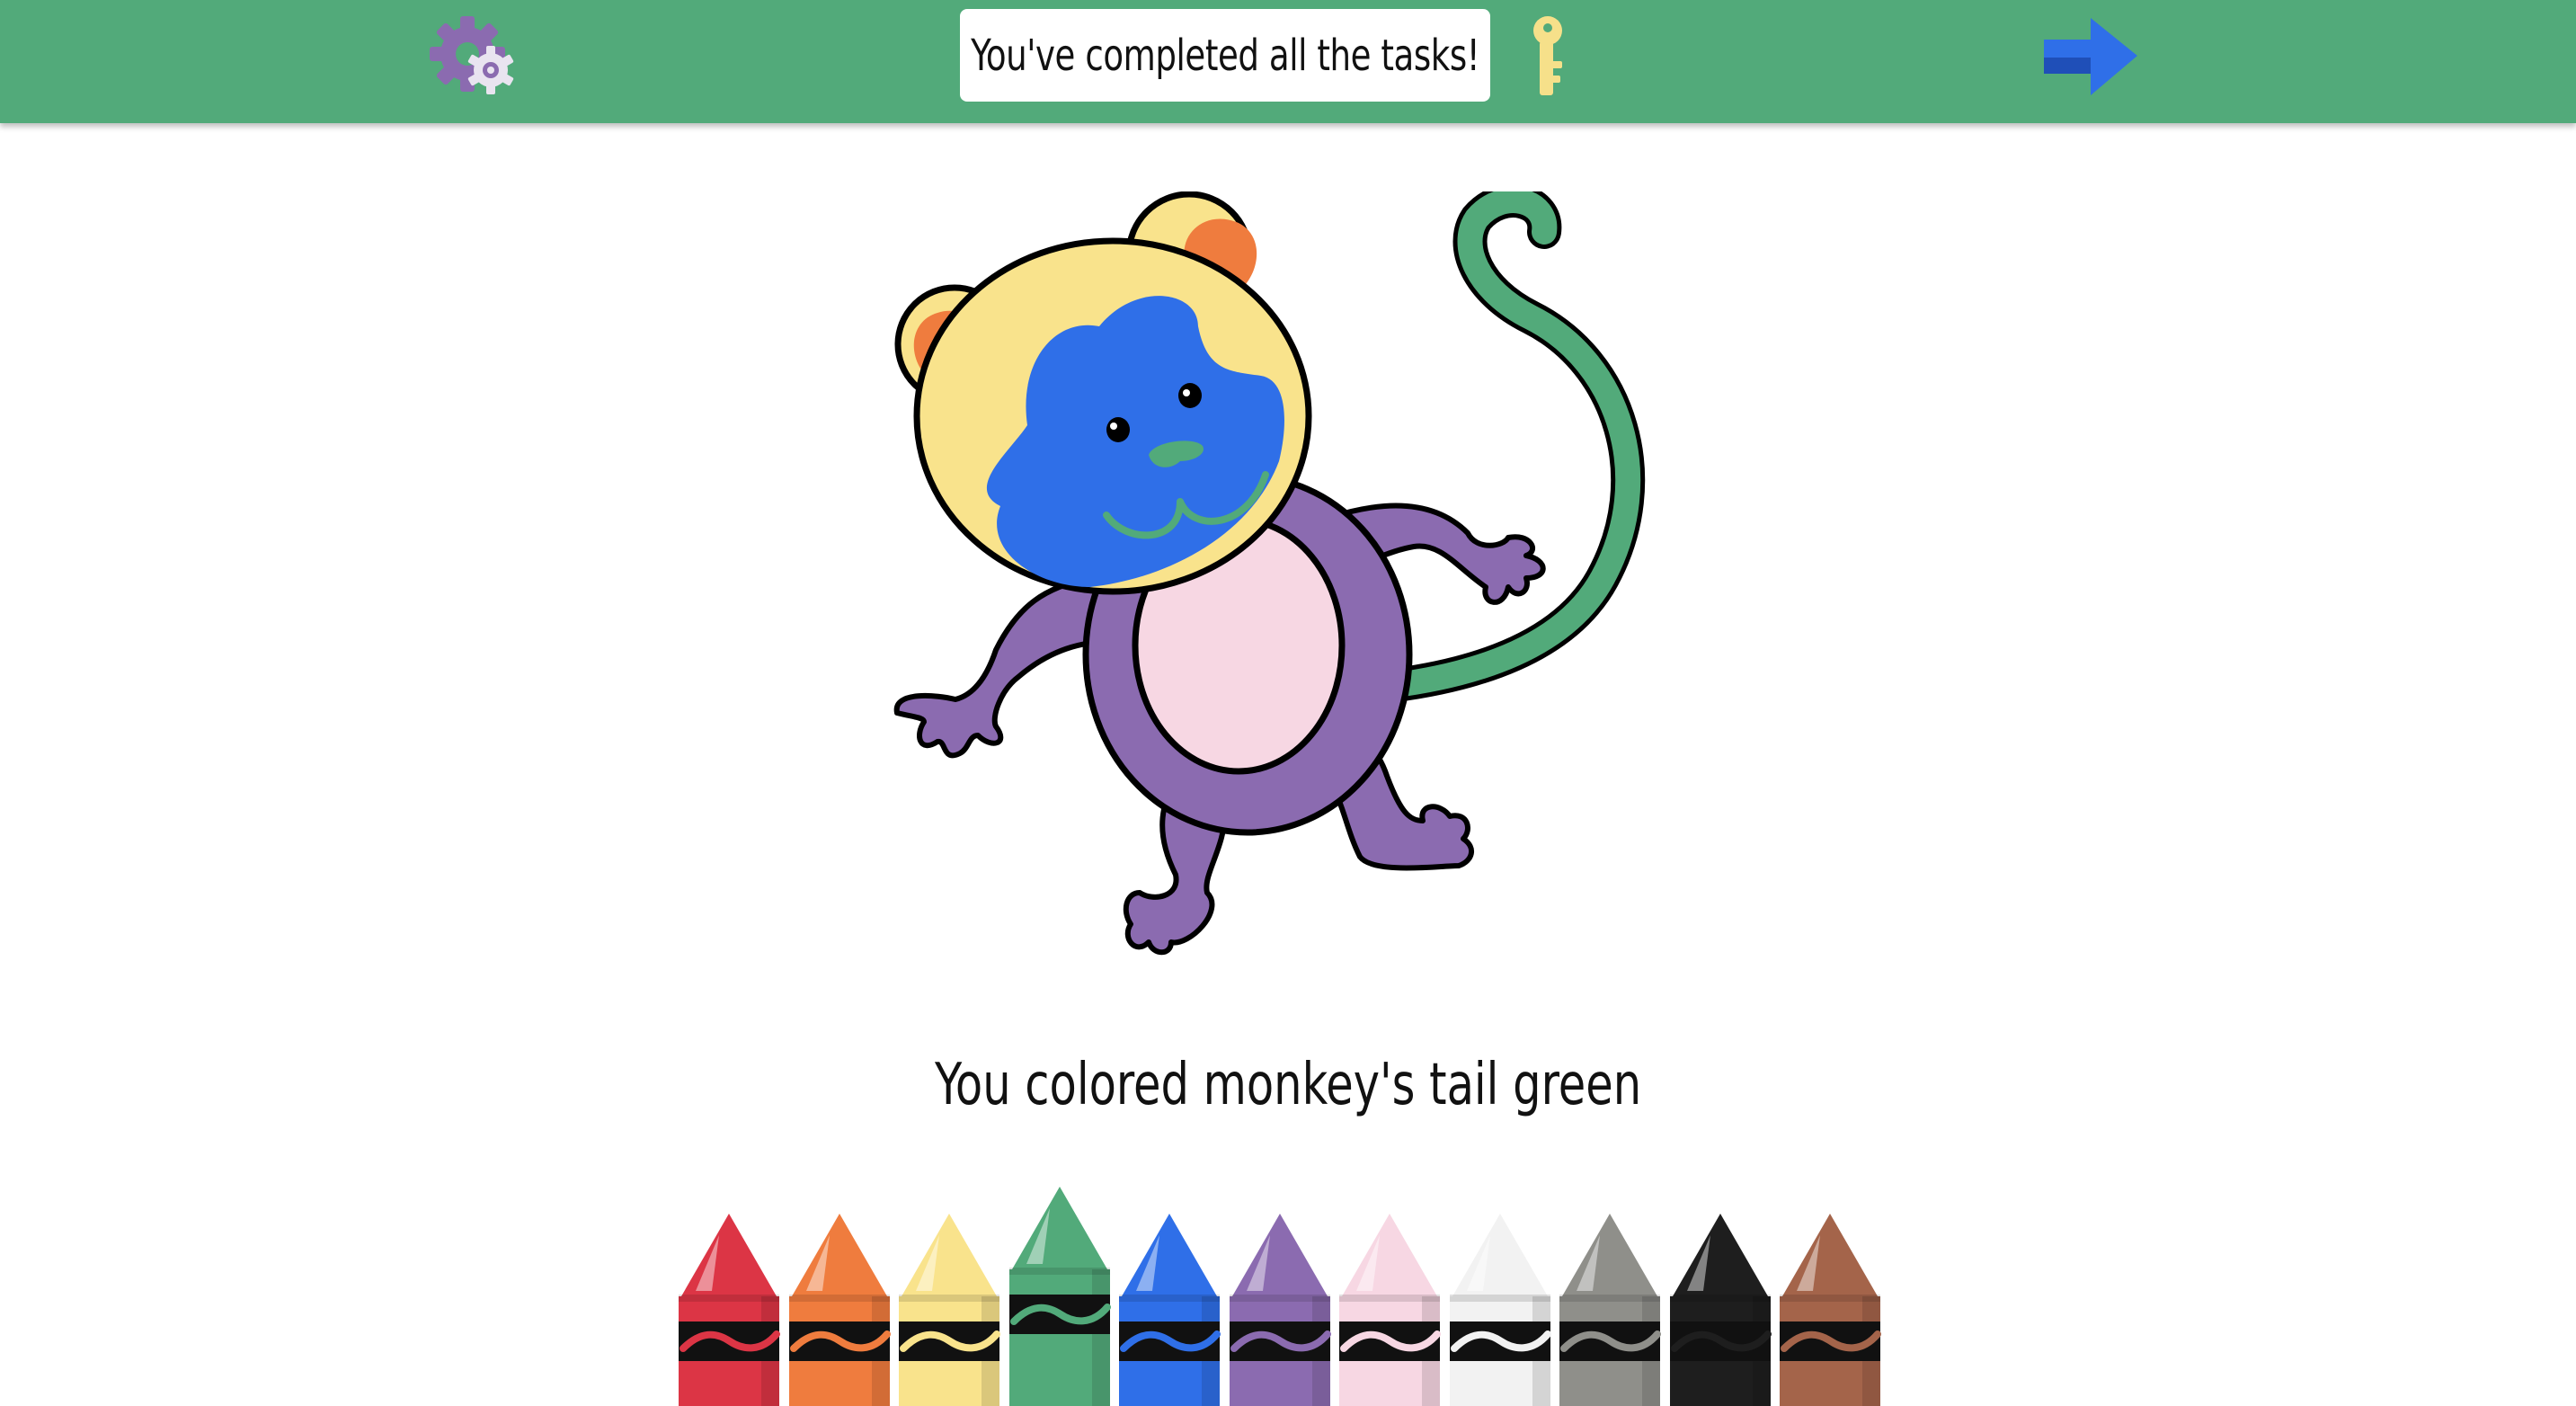 The width and height of the screenshot is (2576, 1406). I want to click on next-button, so click(2090, 57).